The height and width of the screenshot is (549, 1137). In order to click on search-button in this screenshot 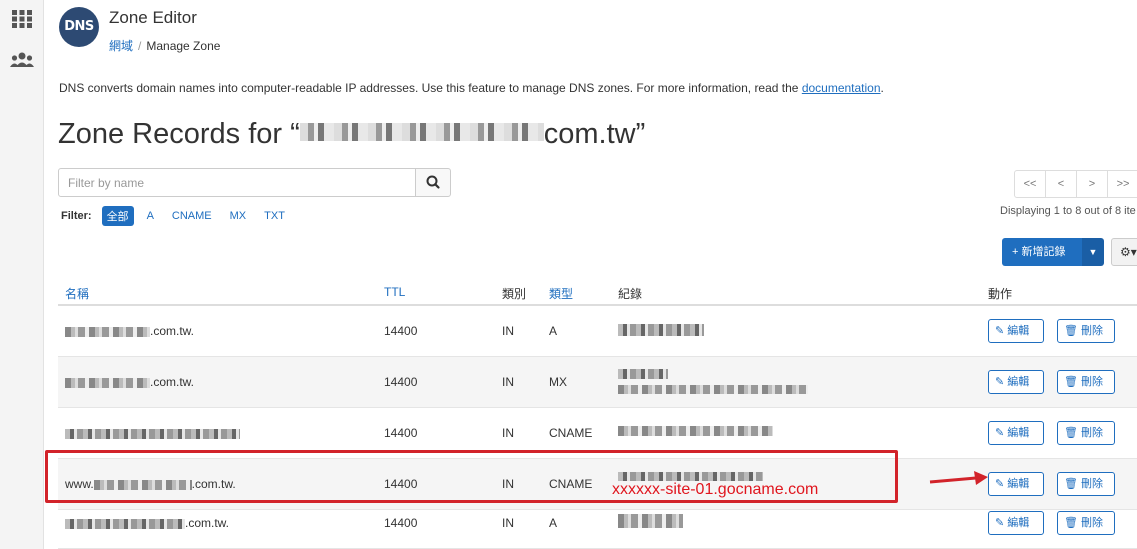, I will do `click(433, 182)`.